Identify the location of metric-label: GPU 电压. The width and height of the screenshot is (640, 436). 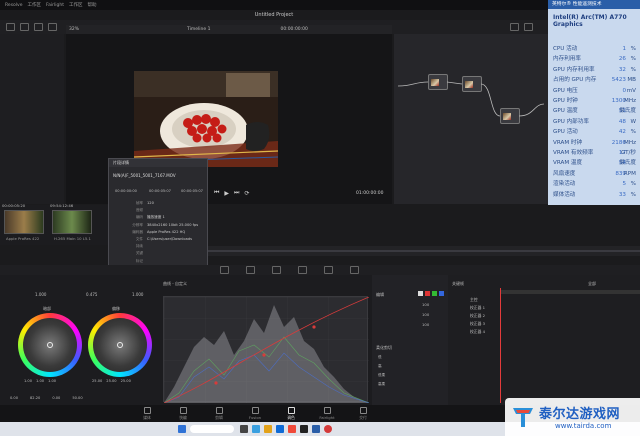
(565, 90).